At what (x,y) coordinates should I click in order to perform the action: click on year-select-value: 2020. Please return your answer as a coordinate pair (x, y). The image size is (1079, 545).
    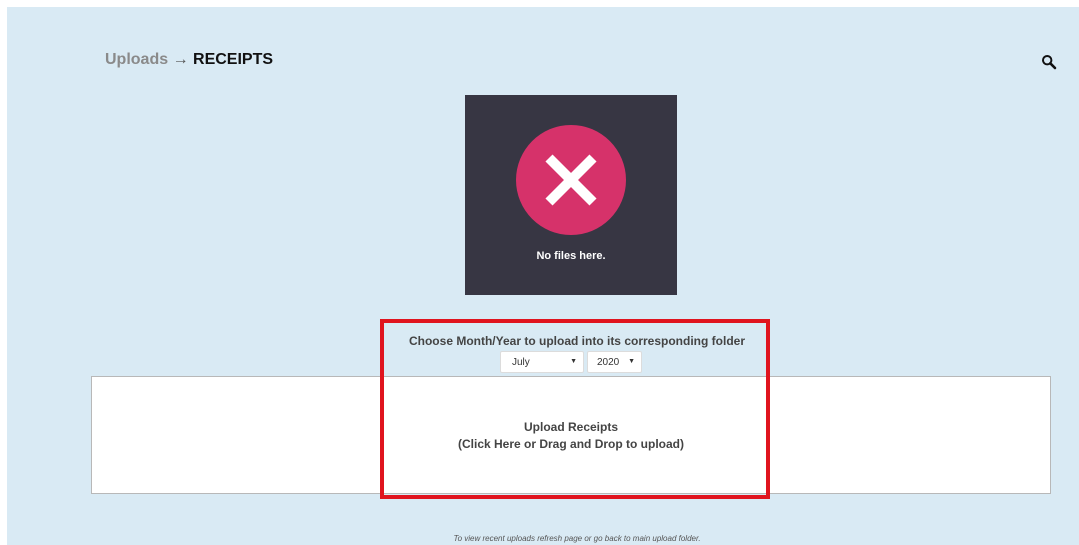
    Looking at the image, I should click on (608, 362).